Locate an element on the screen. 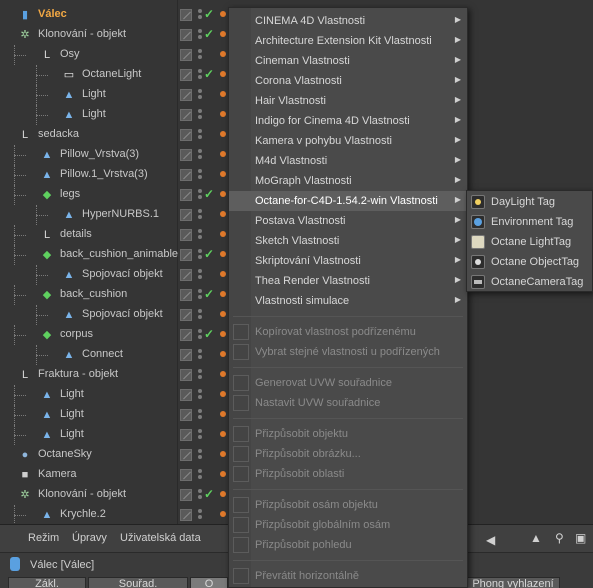  object-name: Klonování - objekt is located at coordinates (82, 34).